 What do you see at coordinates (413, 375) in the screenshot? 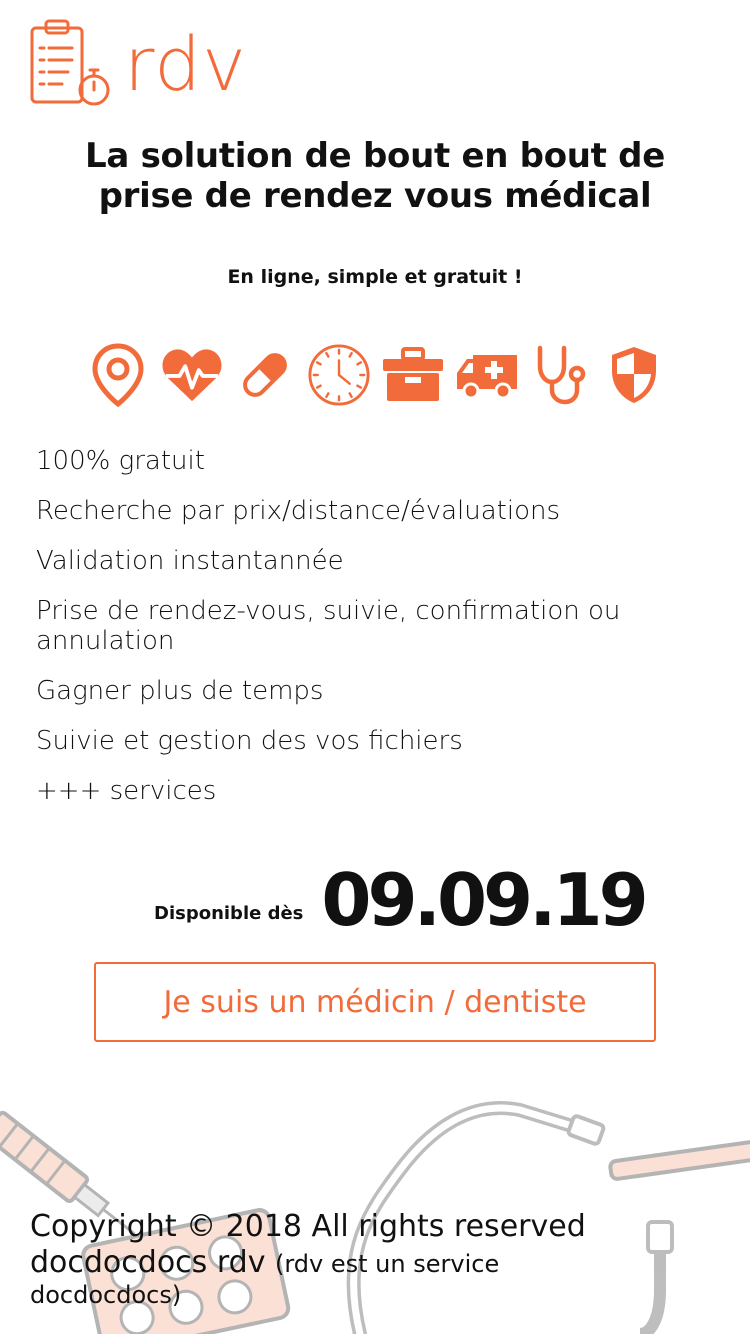
I see `medical-case-icon` at bounding box center [413, 375].